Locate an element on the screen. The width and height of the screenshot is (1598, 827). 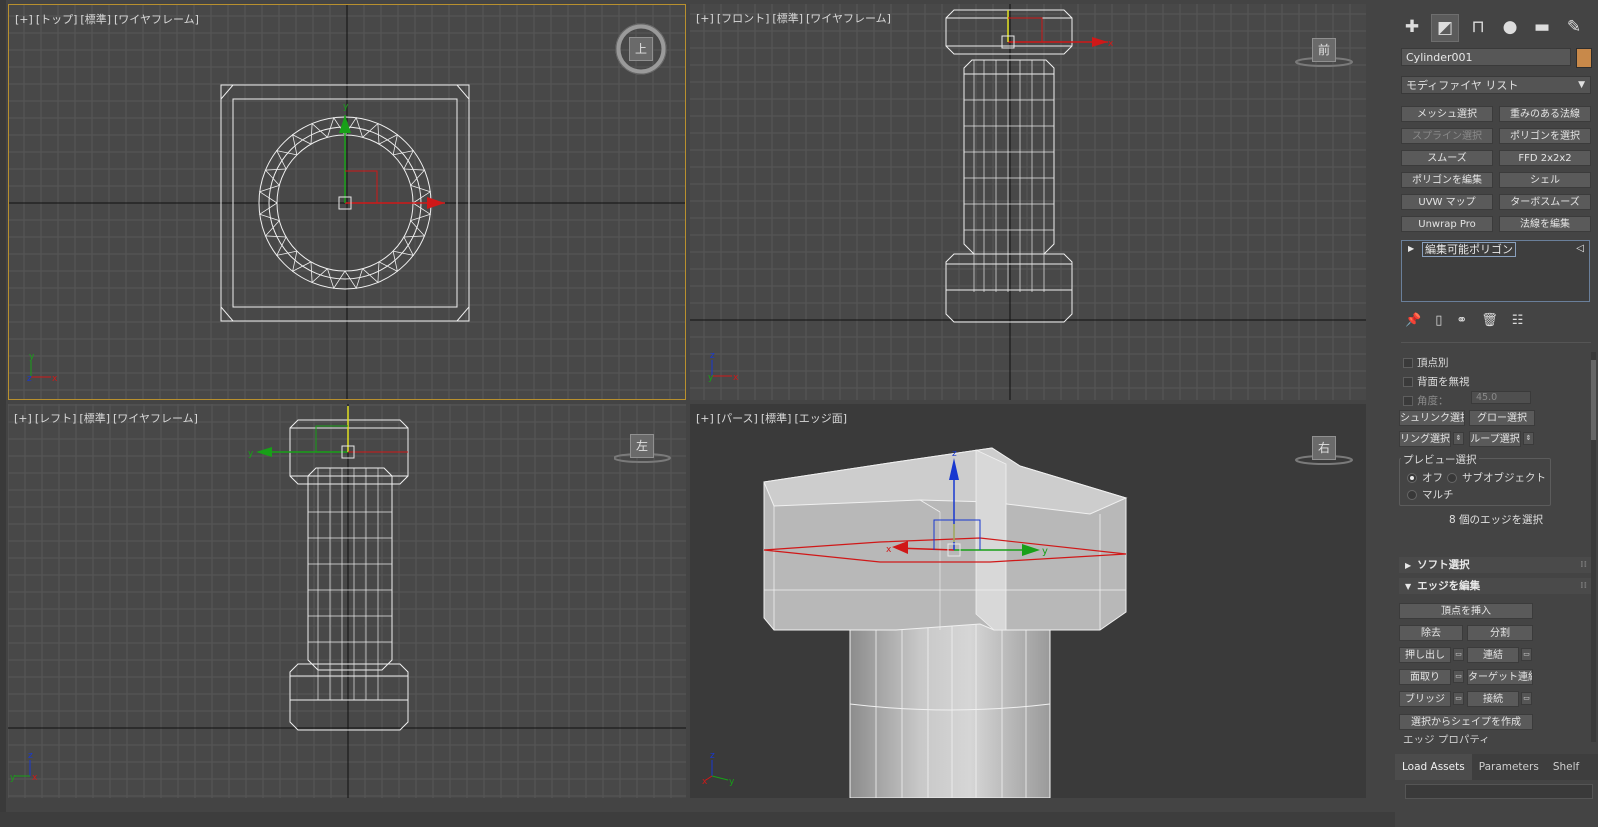
modifier-button: メッシュ選択 is located at coordinates (1447, 114).